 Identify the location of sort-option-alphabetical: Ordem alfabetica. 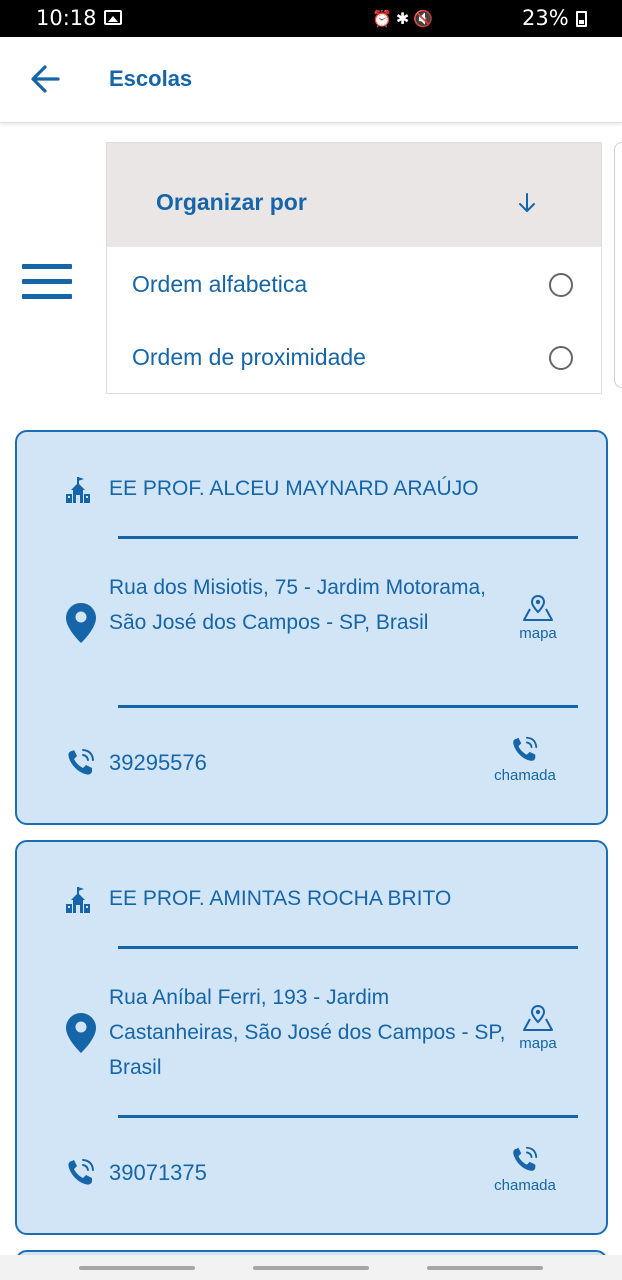
(354, 283).